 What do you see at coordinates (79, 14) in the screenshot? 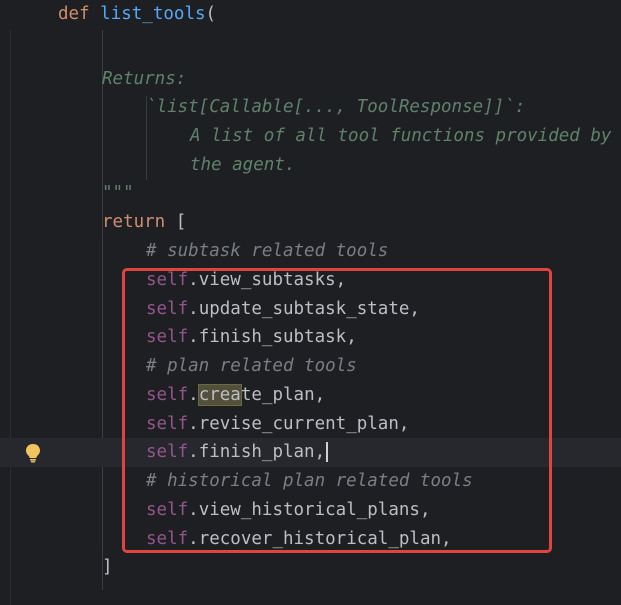
I see `token-kw: def` at bounding box center [79, 14].